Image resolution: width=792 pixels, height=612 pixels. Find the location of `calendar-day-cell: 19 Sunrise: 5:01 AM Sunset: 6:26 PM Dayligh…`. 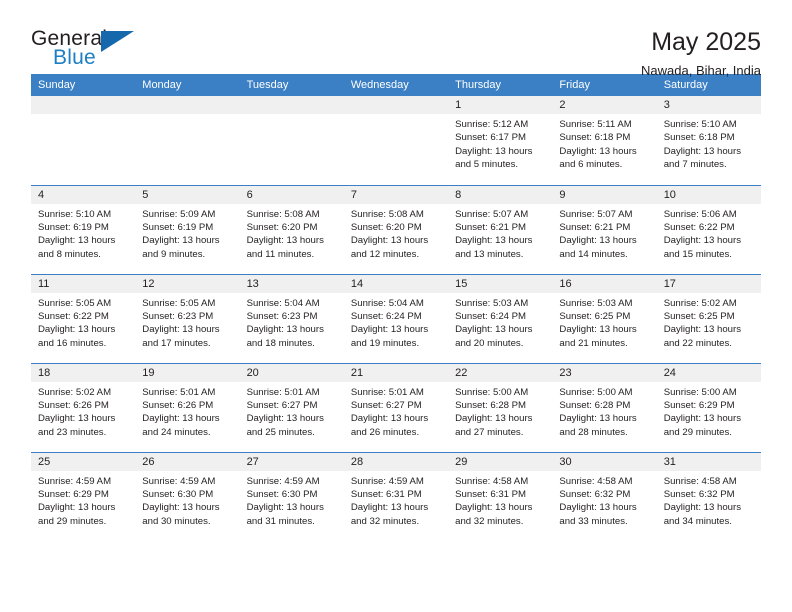

calendar-day-cell: 19 Sunrise: 5:01 AM Sunset: 6:26 PM Dayligh… is located at coordinates (187, 407).